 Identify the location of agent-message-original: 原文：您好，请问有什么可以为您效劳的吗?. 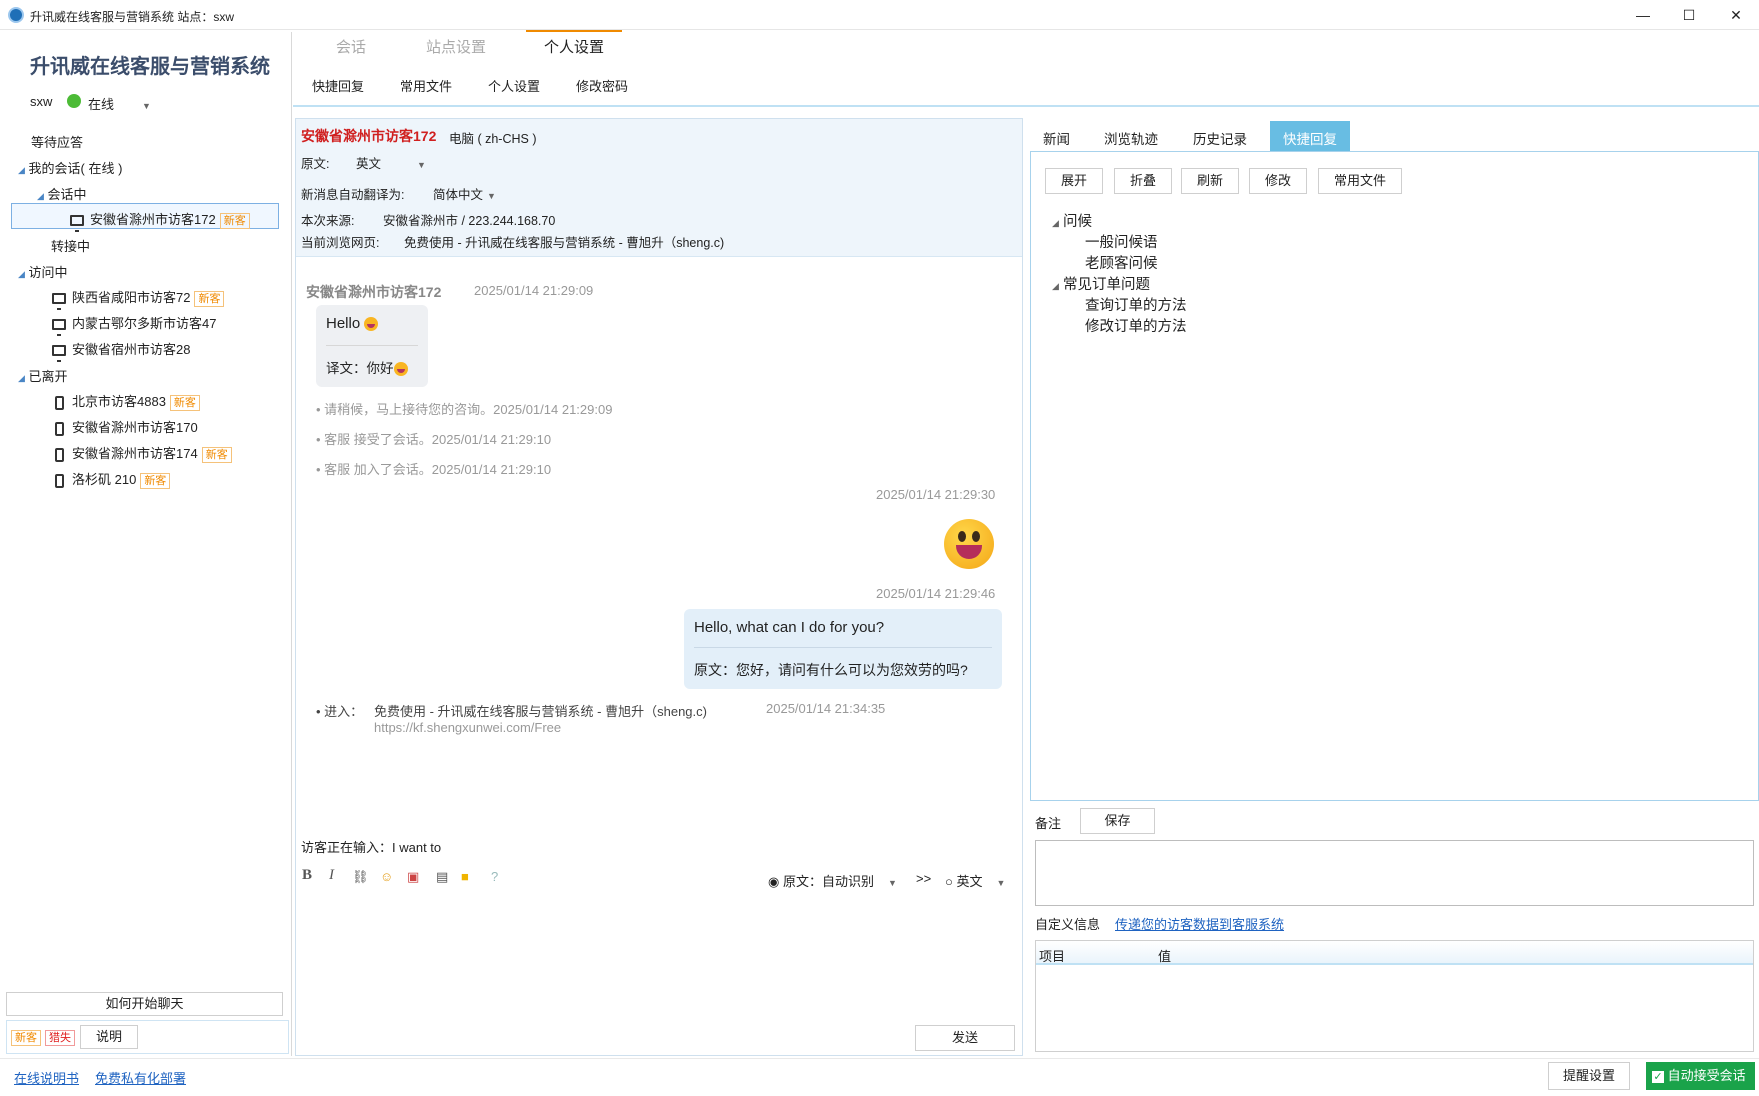
(831, 670).